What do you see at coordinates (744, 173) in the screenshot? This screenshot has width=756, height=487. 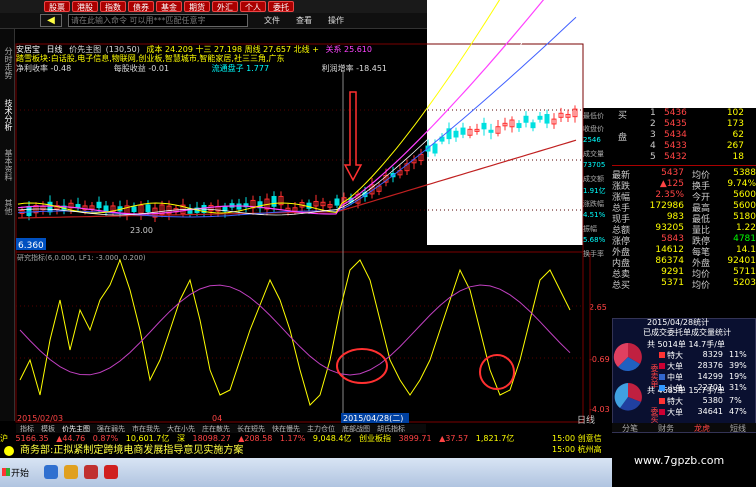 I see `quote-value: 5388` at bounding box center [744, 173].